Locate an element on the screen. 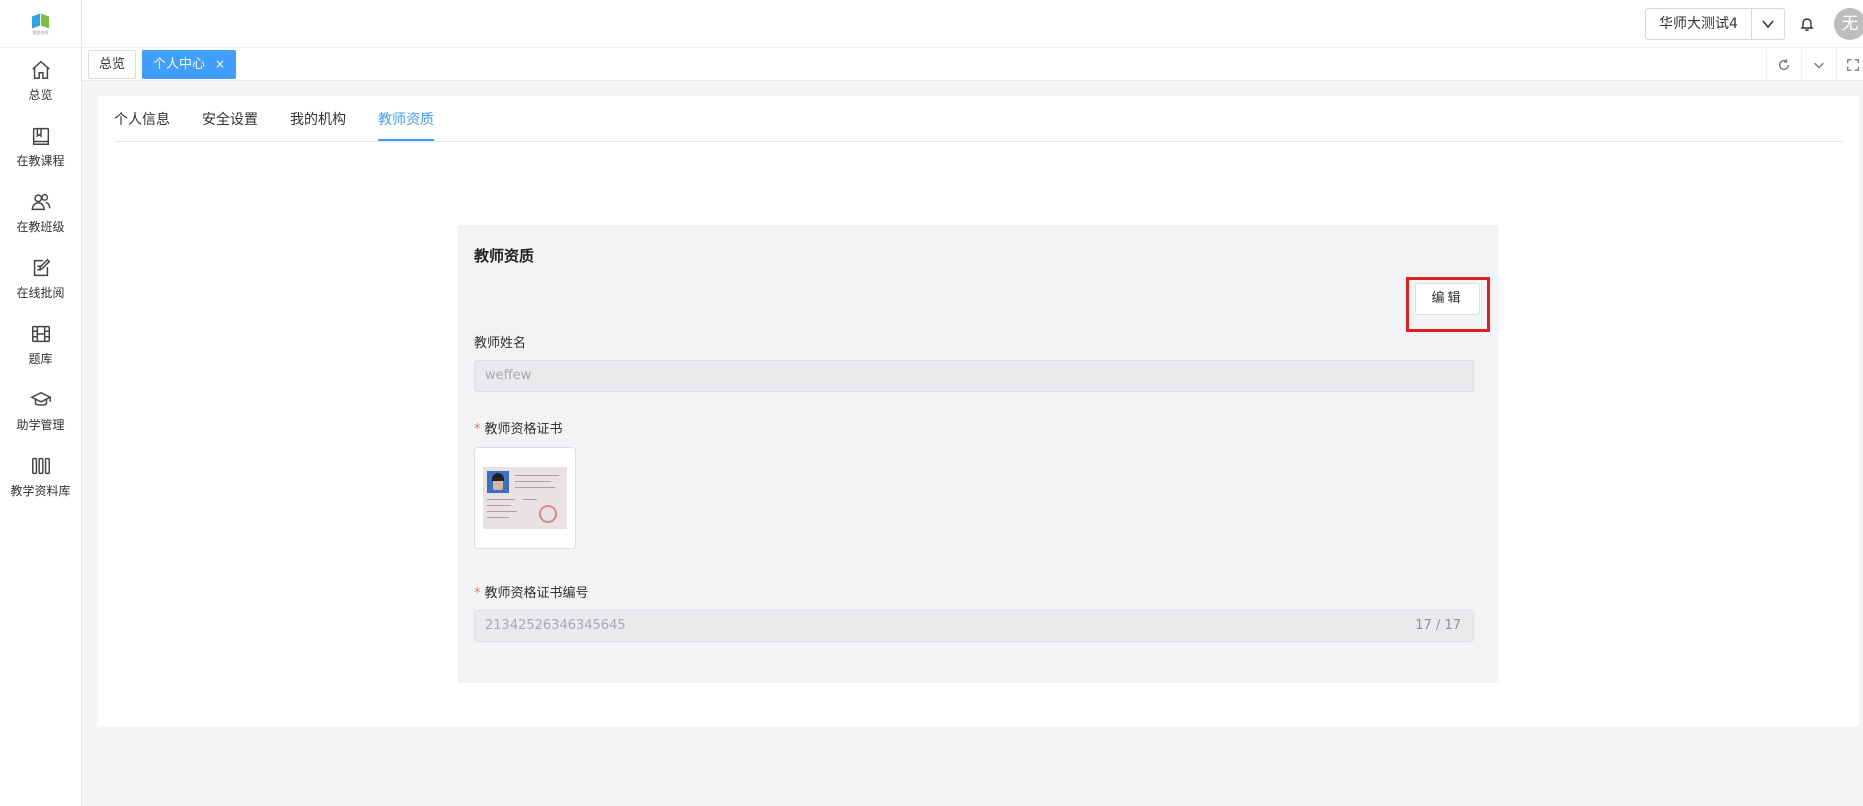  sidebar: 慧思在线 总览 在教课程 在教班级 在线批阅 题库 助学管理 教学资料库 is located at coordinates (41, 403).